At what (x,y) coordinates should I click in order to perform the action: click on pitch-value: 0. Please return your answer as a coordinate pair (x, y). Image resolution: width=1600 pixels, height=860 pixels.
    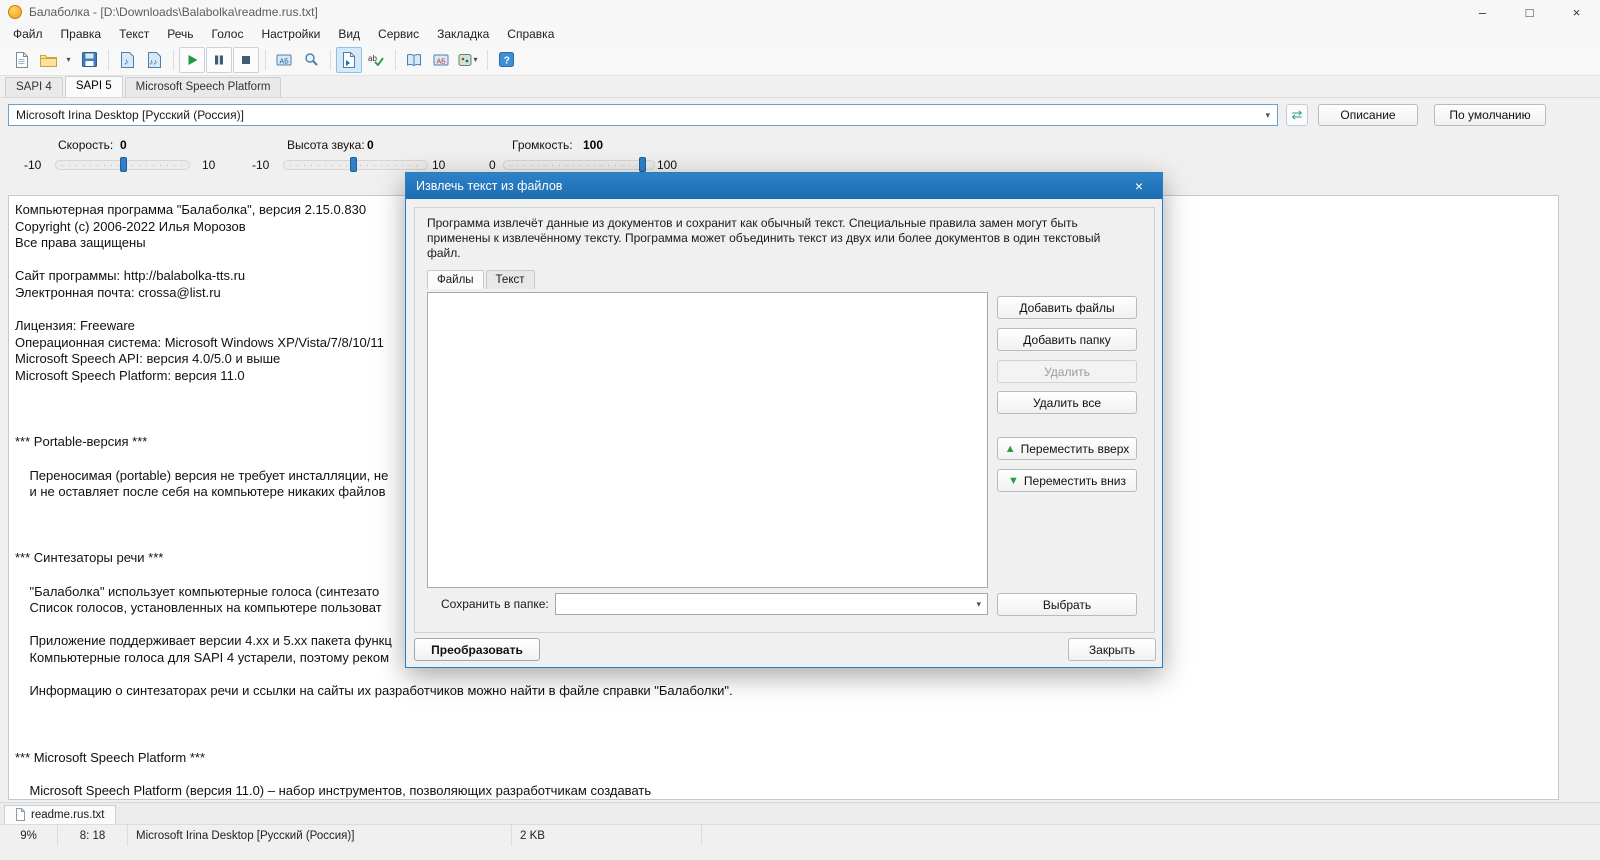
    Looking at the image, I should click on (370, 145).